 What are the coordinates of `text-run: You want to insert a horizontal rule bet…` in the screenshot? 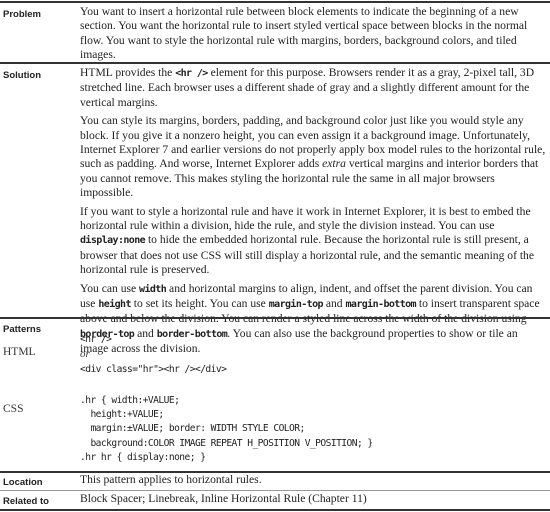 It's located at (304, 33).